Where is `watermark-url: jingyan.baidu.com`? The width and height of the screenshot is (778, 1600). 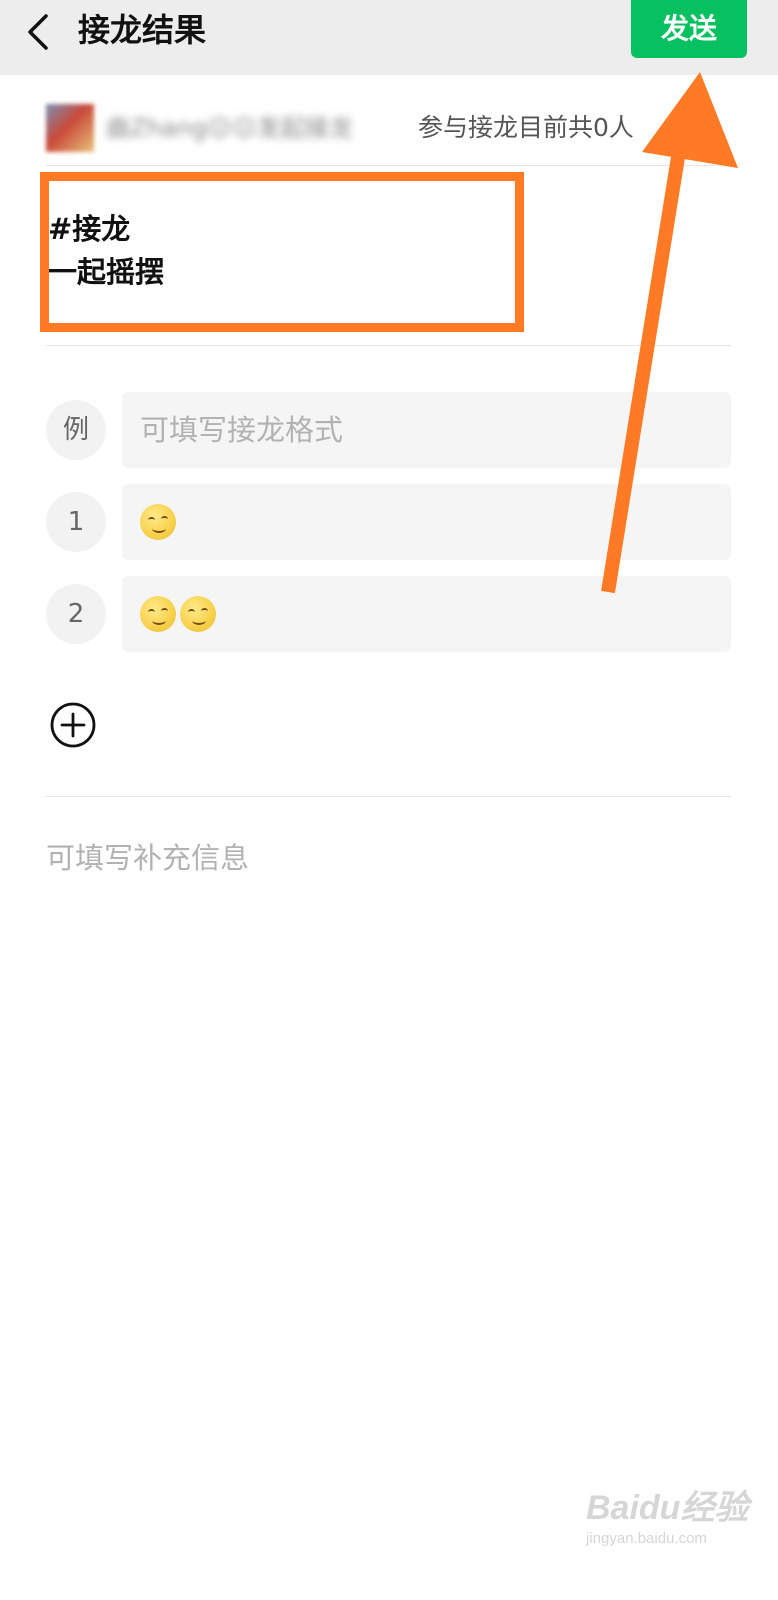 watermark-url: jingyan.baidu.com is located at coordinates (646, 1538).